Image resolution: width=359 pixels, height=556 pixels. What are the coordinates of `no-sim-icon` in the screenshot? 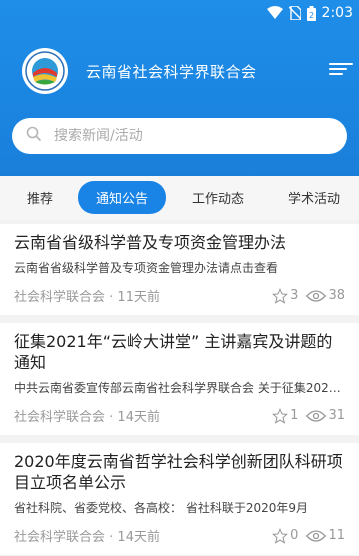 It's located at (294, 13).